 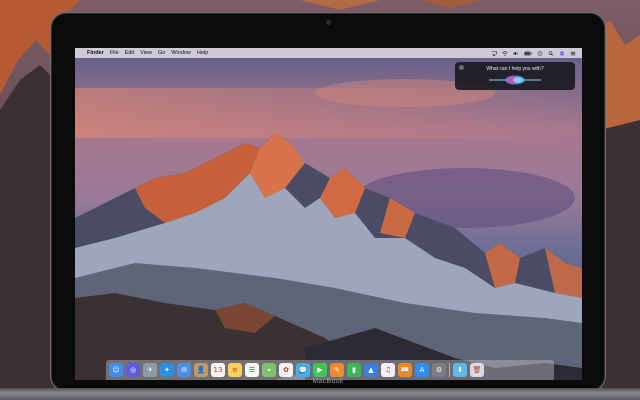 I want to click on airplay-icon, so click(x=494, y=53).